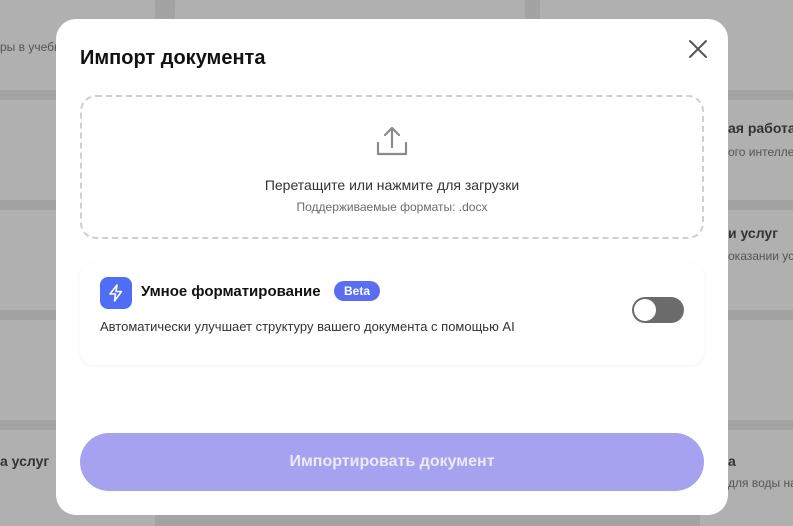  I want to click on background-text: оказании усл, so click(760, 256).